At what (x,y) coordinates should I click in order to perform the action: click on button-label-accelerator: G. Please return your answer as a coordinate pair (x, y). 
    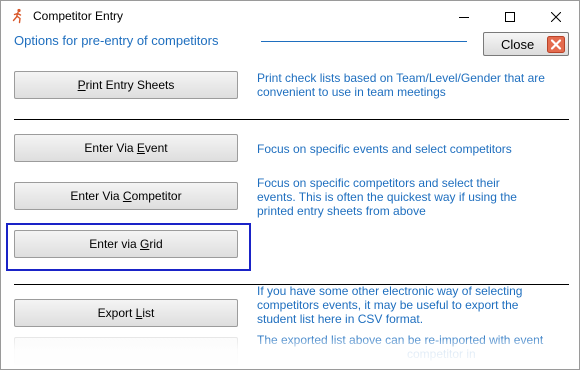
    Looking at the image, I should click on (145, 244).